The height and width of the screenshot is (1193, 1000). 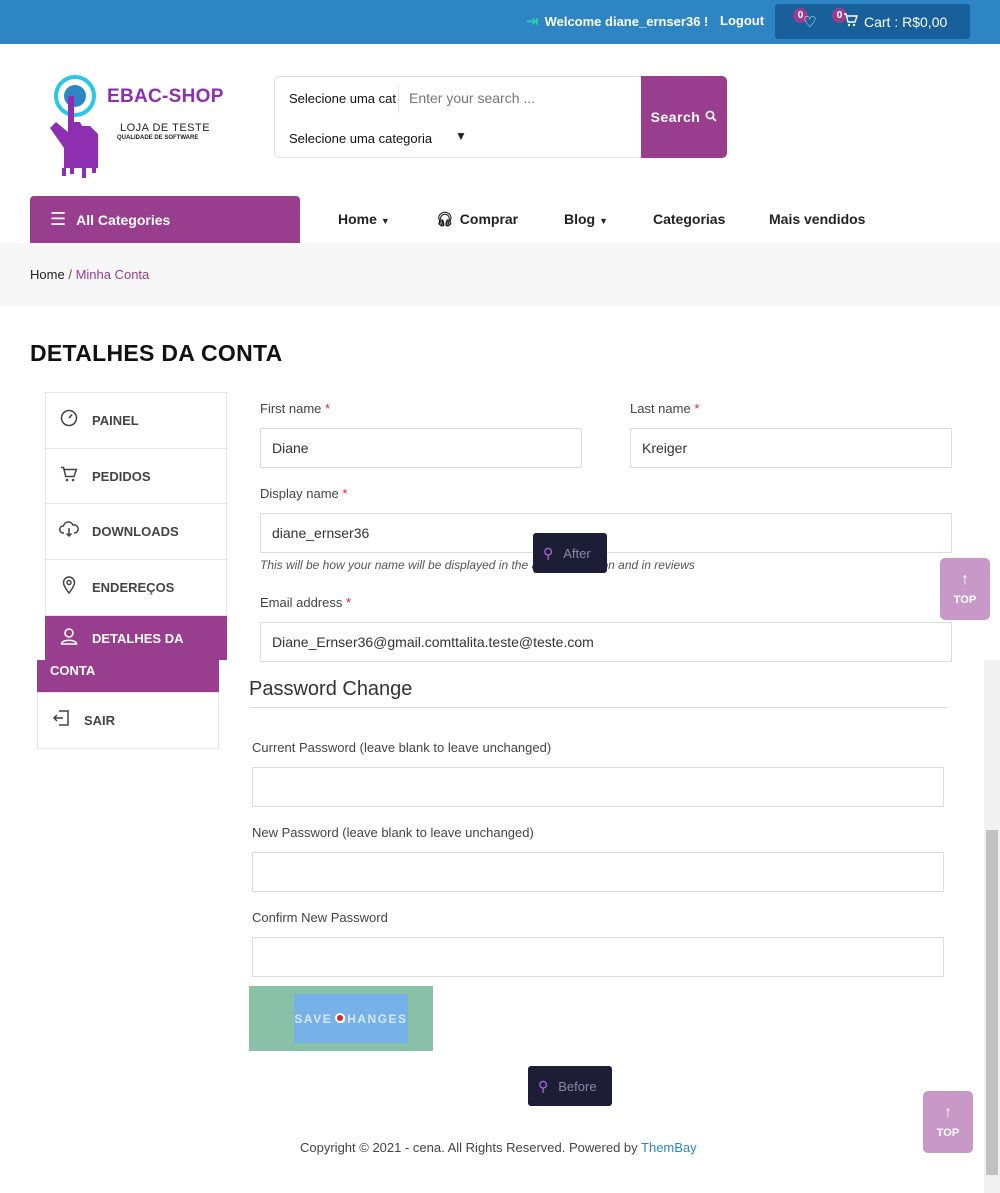 I want to click on all-categories-button: ☰ All Categories, so click(x=165, y=219).